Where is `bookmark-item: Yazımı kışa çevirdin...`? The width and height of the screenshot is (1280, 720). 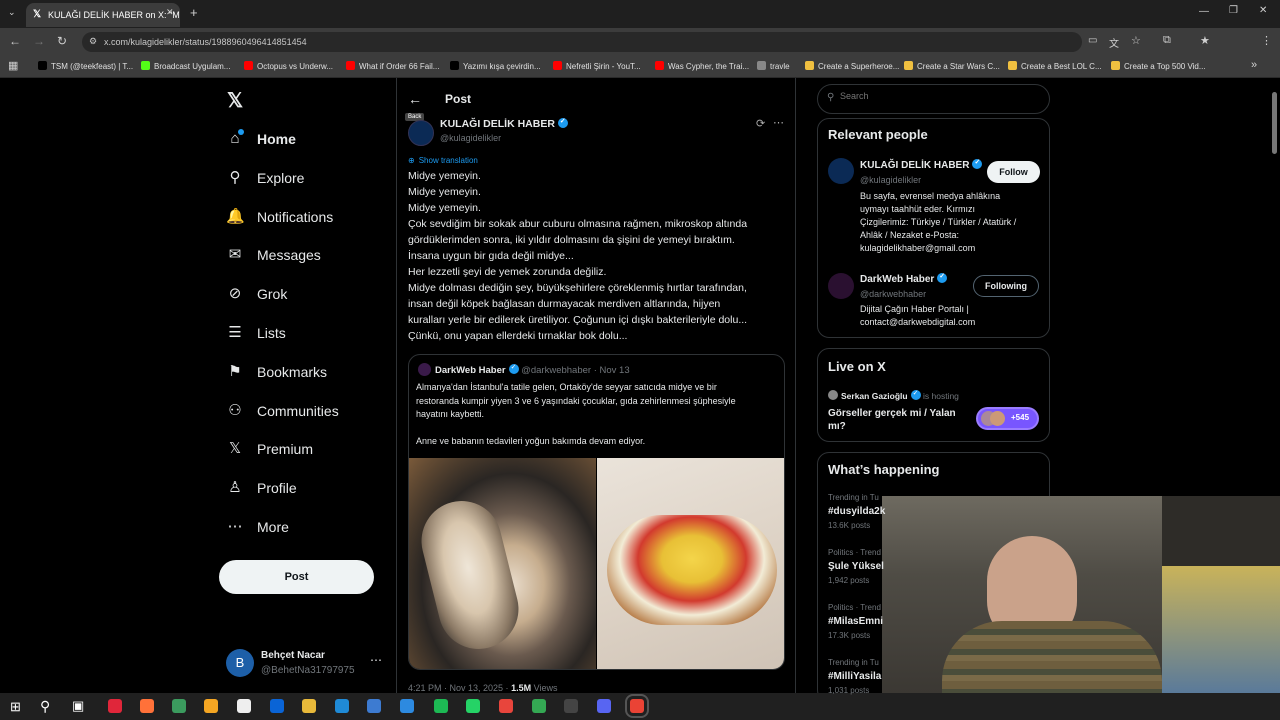
bookmark-item: Yazımı kışa çevirdin... is located at coordinates (495, 66).